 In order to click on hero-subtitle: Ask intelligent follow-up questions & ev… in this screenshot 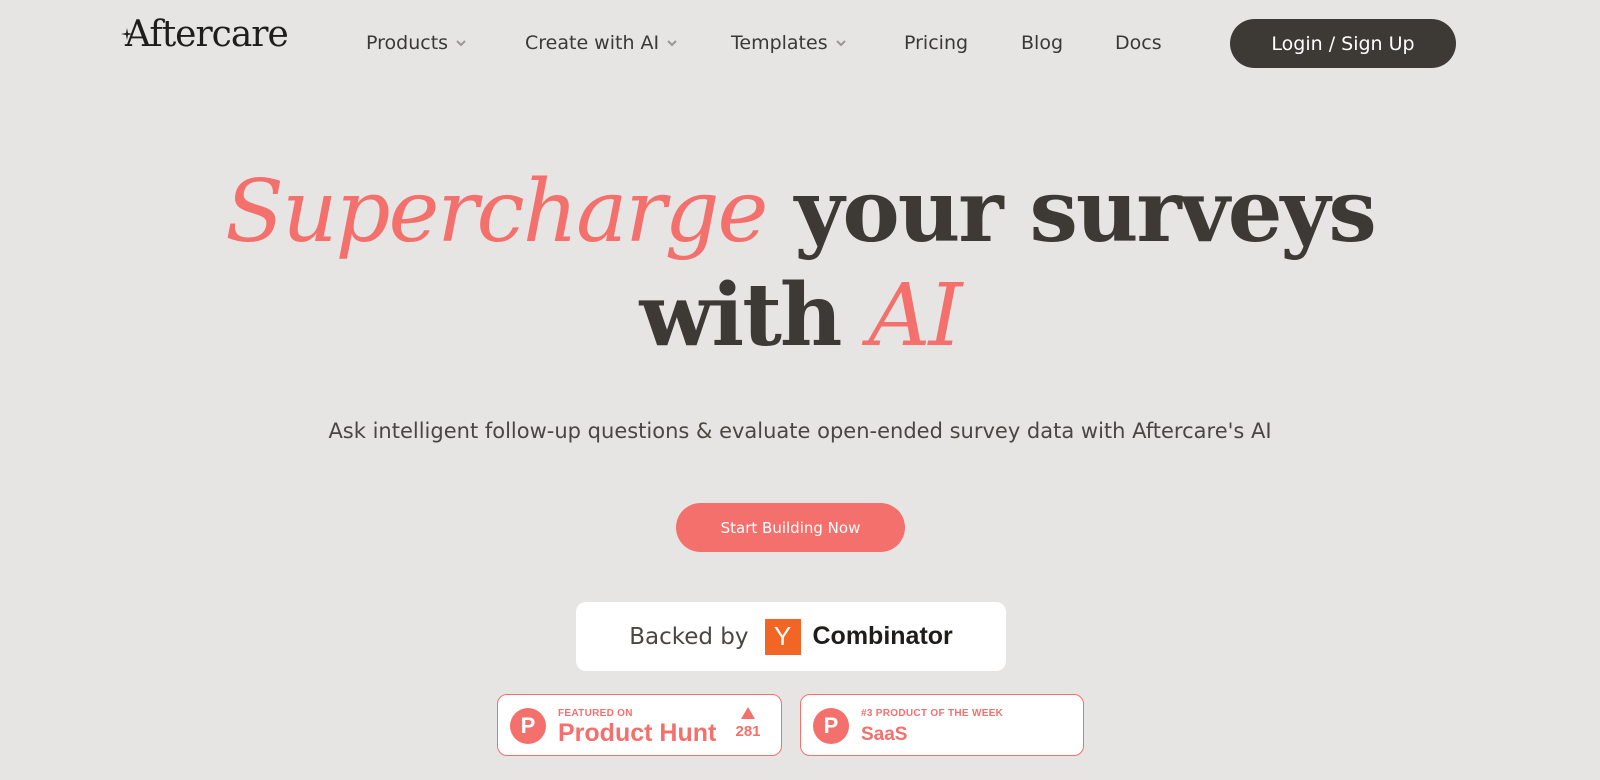, I will do `click(800, 431)`.